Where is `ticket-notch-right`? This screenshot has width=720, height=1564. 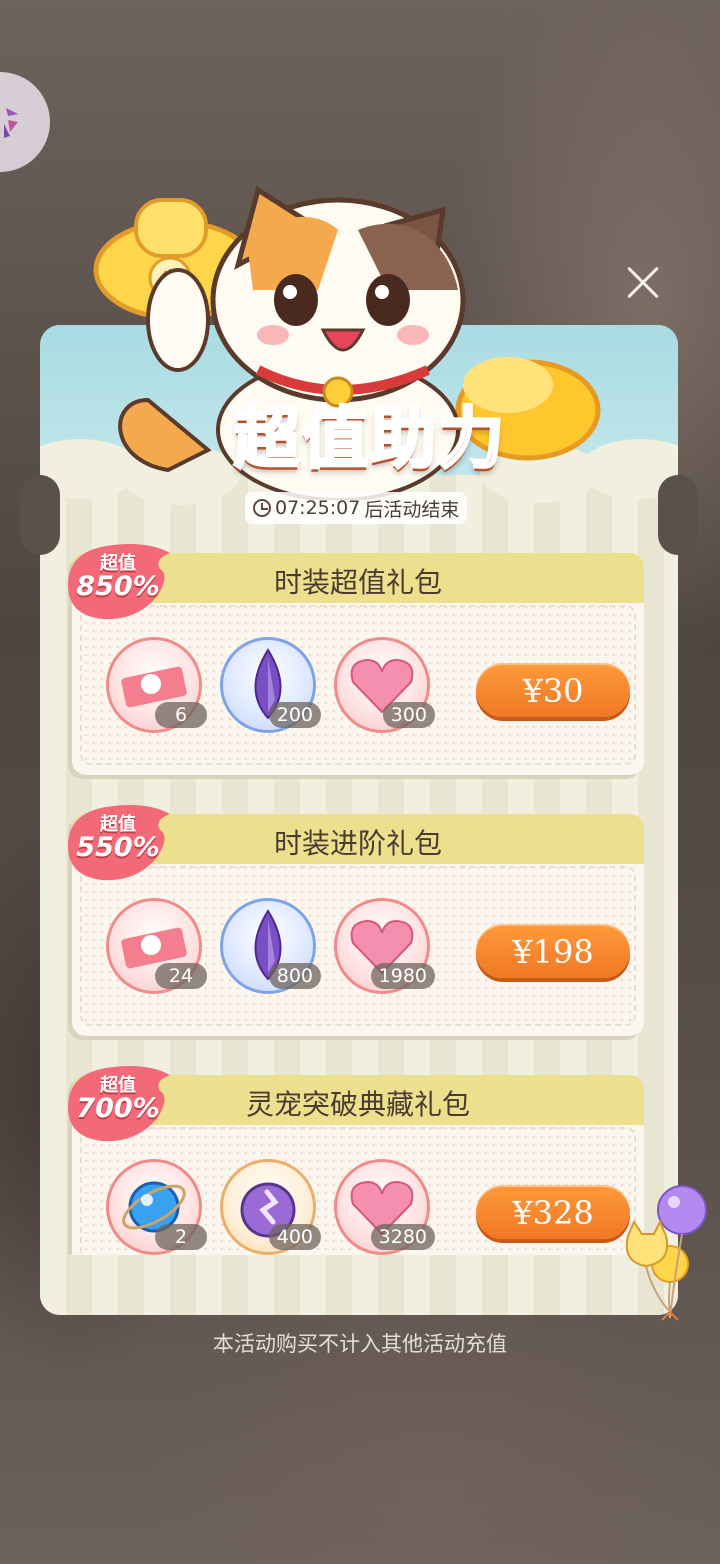 ticket-notch-right is located at coordinates (678, 515).